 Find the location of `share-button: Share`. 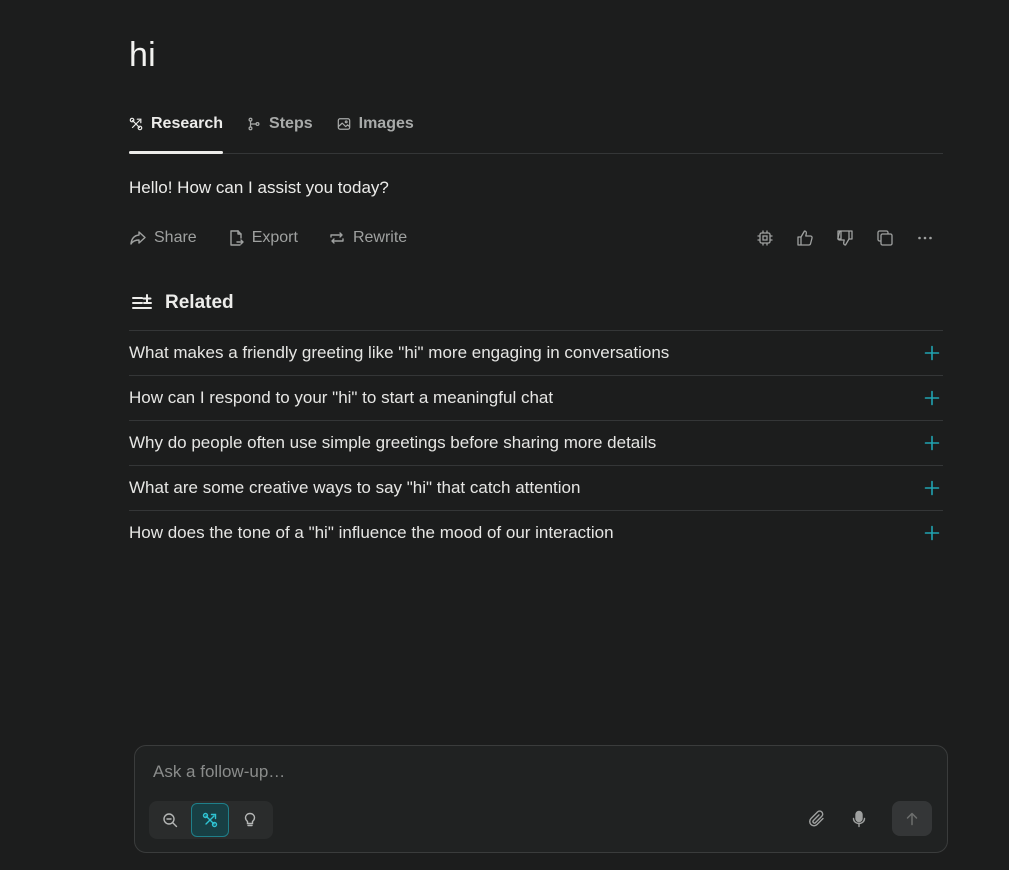

share-button: Share is located at coordinates (163, 238).